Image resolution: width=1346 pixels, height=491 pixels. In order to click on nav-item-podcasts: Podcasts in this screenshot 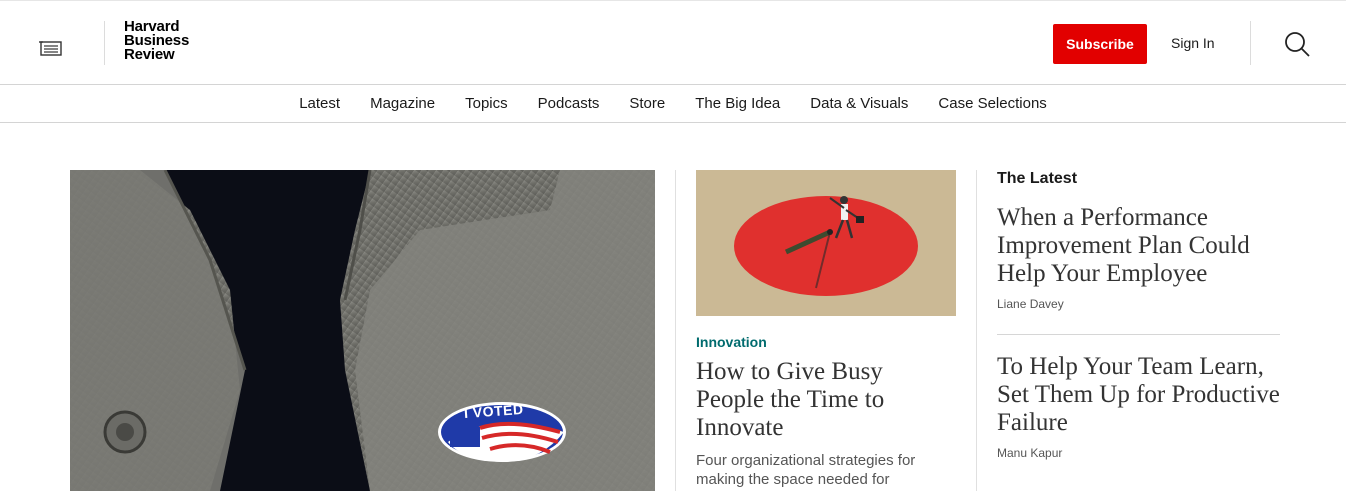, I will do `click(569, 103)`.